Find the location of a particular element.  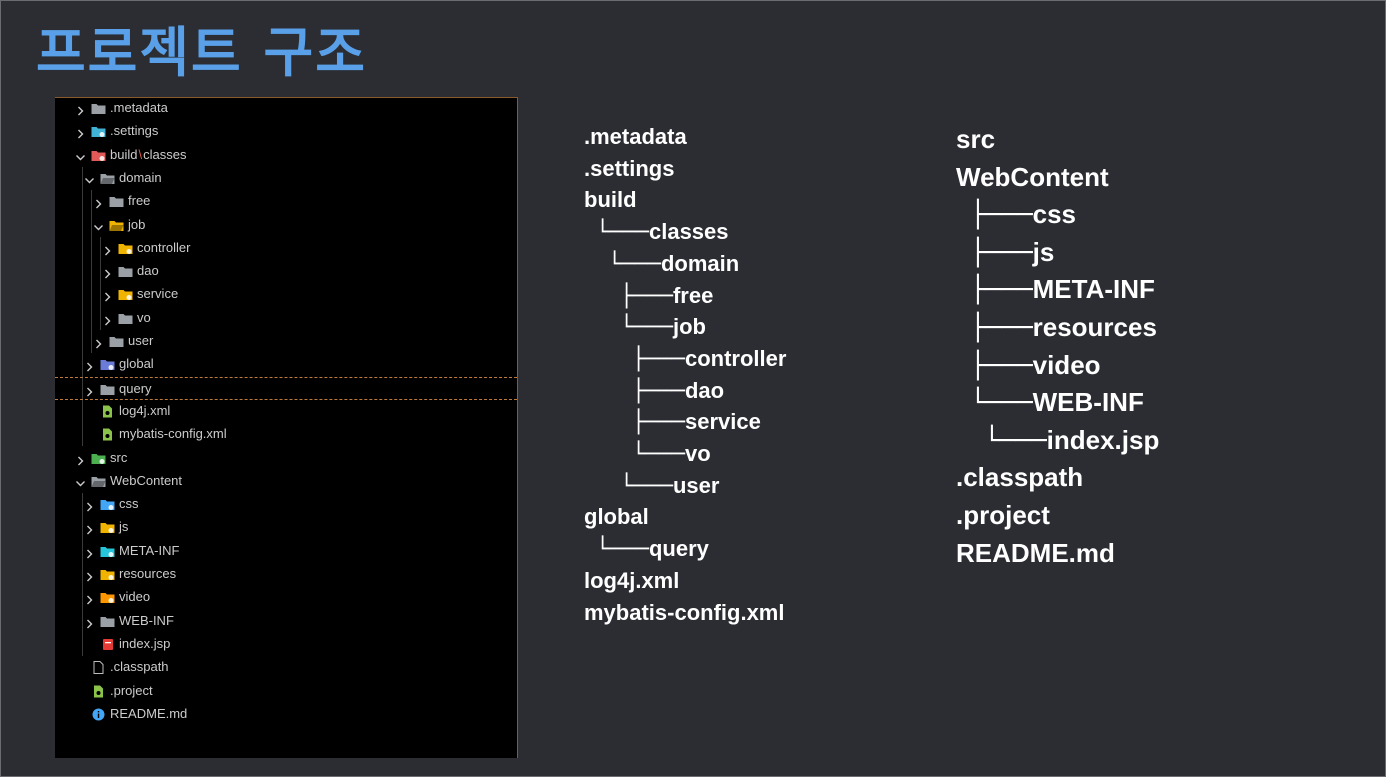

explorer-item-free: free is located at coordinates (286, 201).